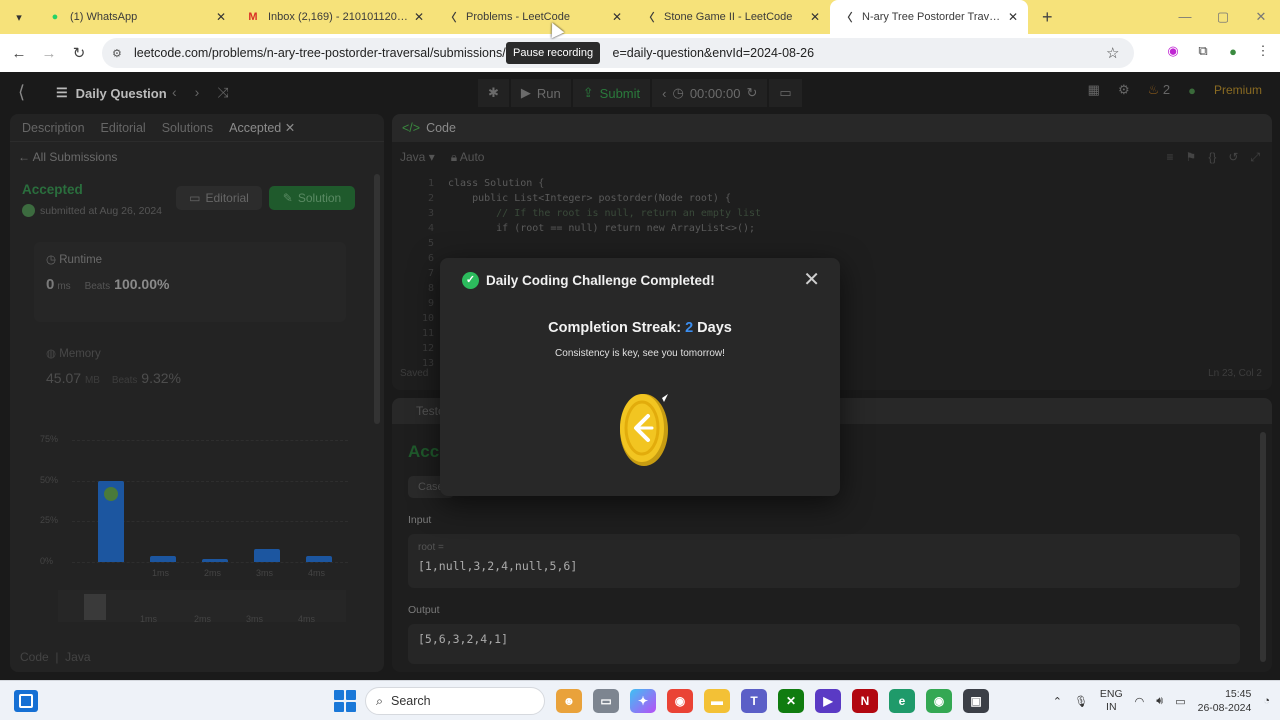 The width and height of the screenshot is (1280, 720). Describe the element at coordinates (1057, 701) in the screenshot. I see `chevron-up-icon: ⌃` at that location.